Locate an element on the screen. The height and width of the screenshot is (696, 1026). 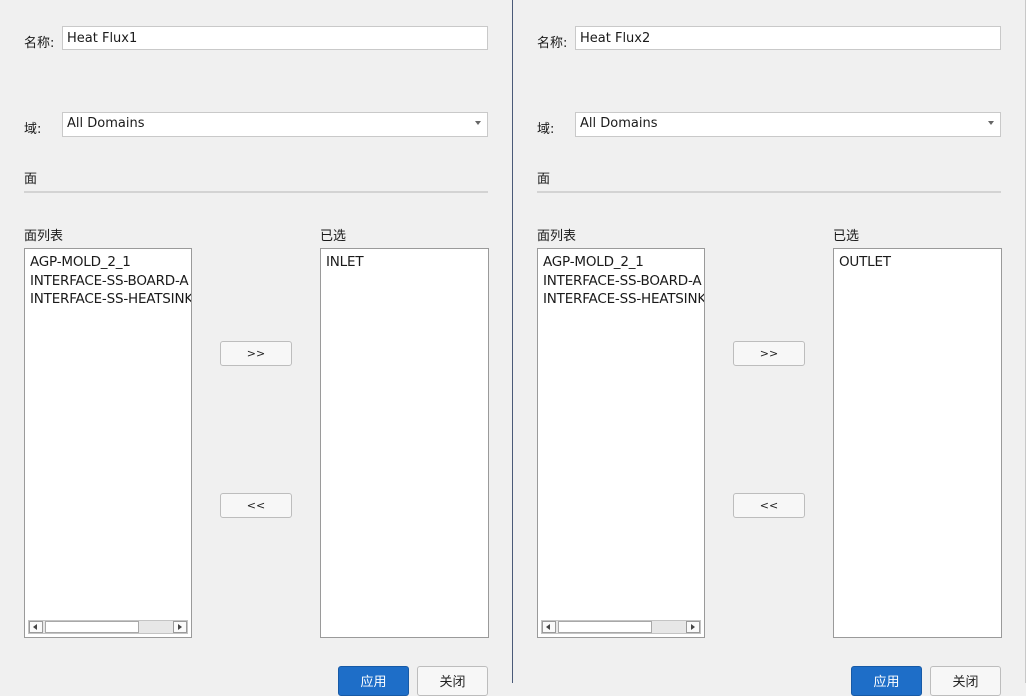
selected-listbox: INLET is located at coordinates (404, 443).